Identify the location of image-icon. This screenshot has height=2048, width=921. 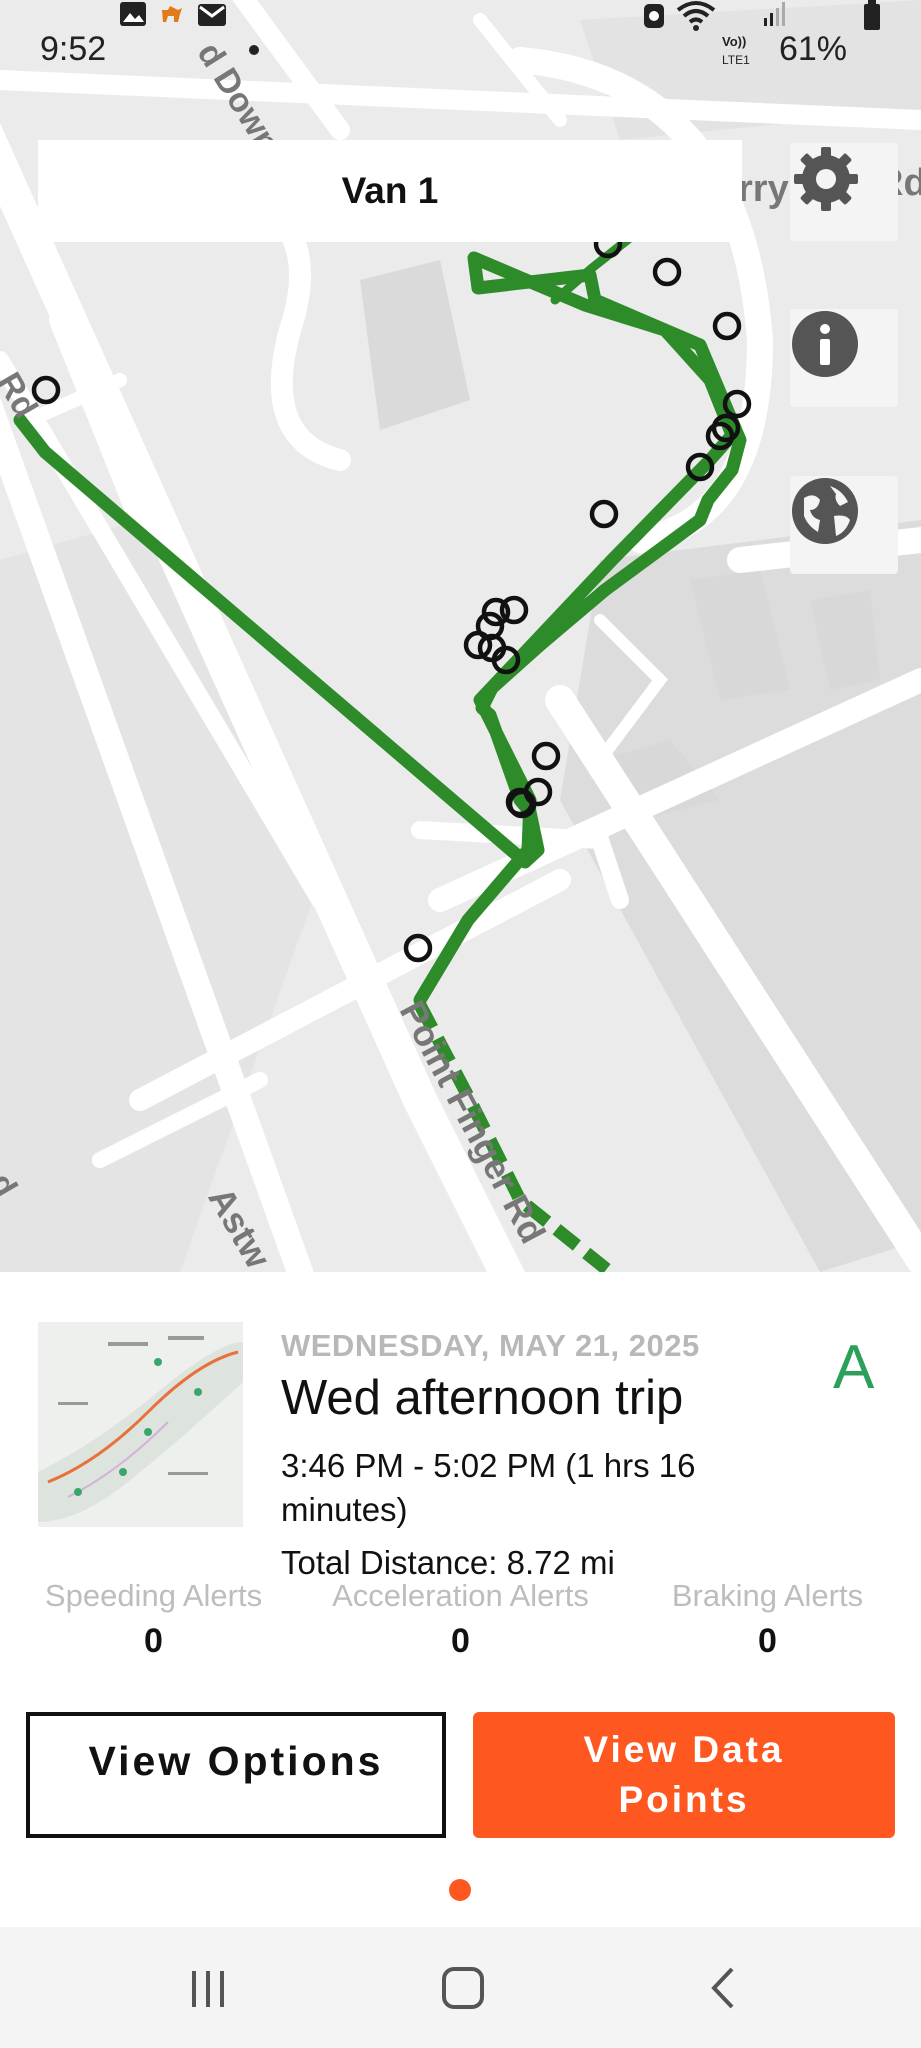
(133, 14).